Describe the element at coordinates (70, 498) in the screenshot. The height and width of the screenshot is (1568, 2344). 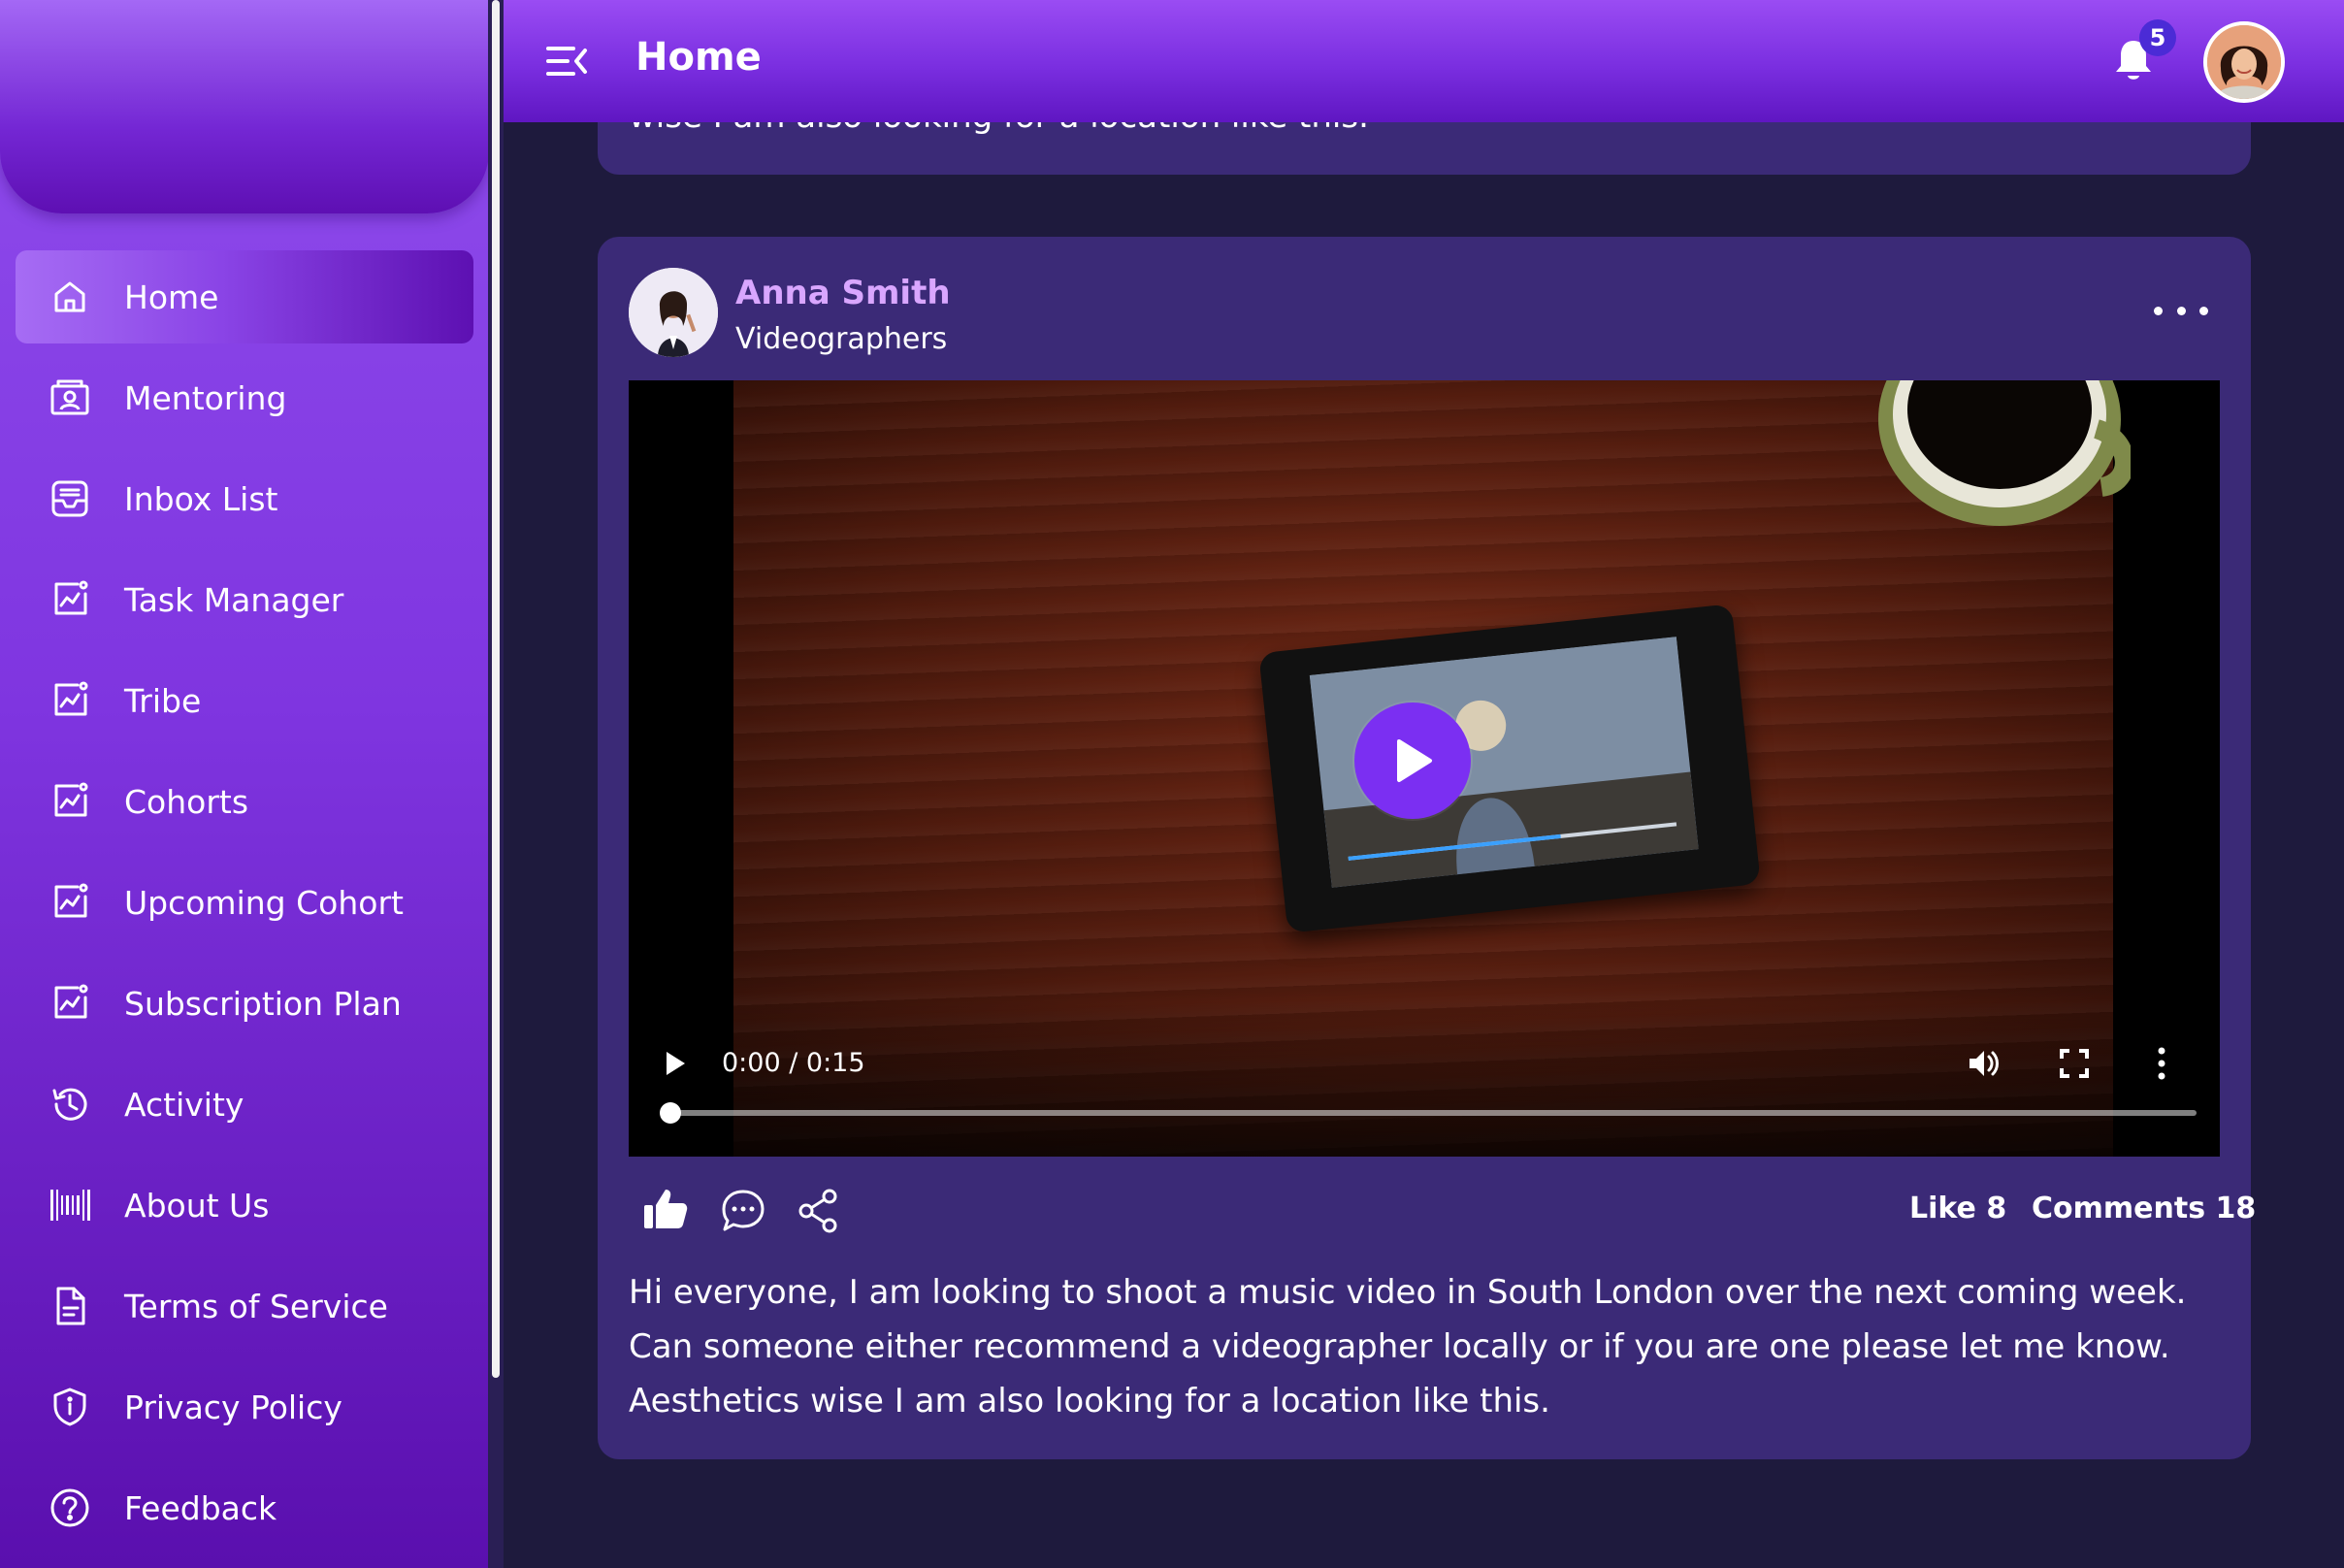
I see `inbox-icon` at that location.